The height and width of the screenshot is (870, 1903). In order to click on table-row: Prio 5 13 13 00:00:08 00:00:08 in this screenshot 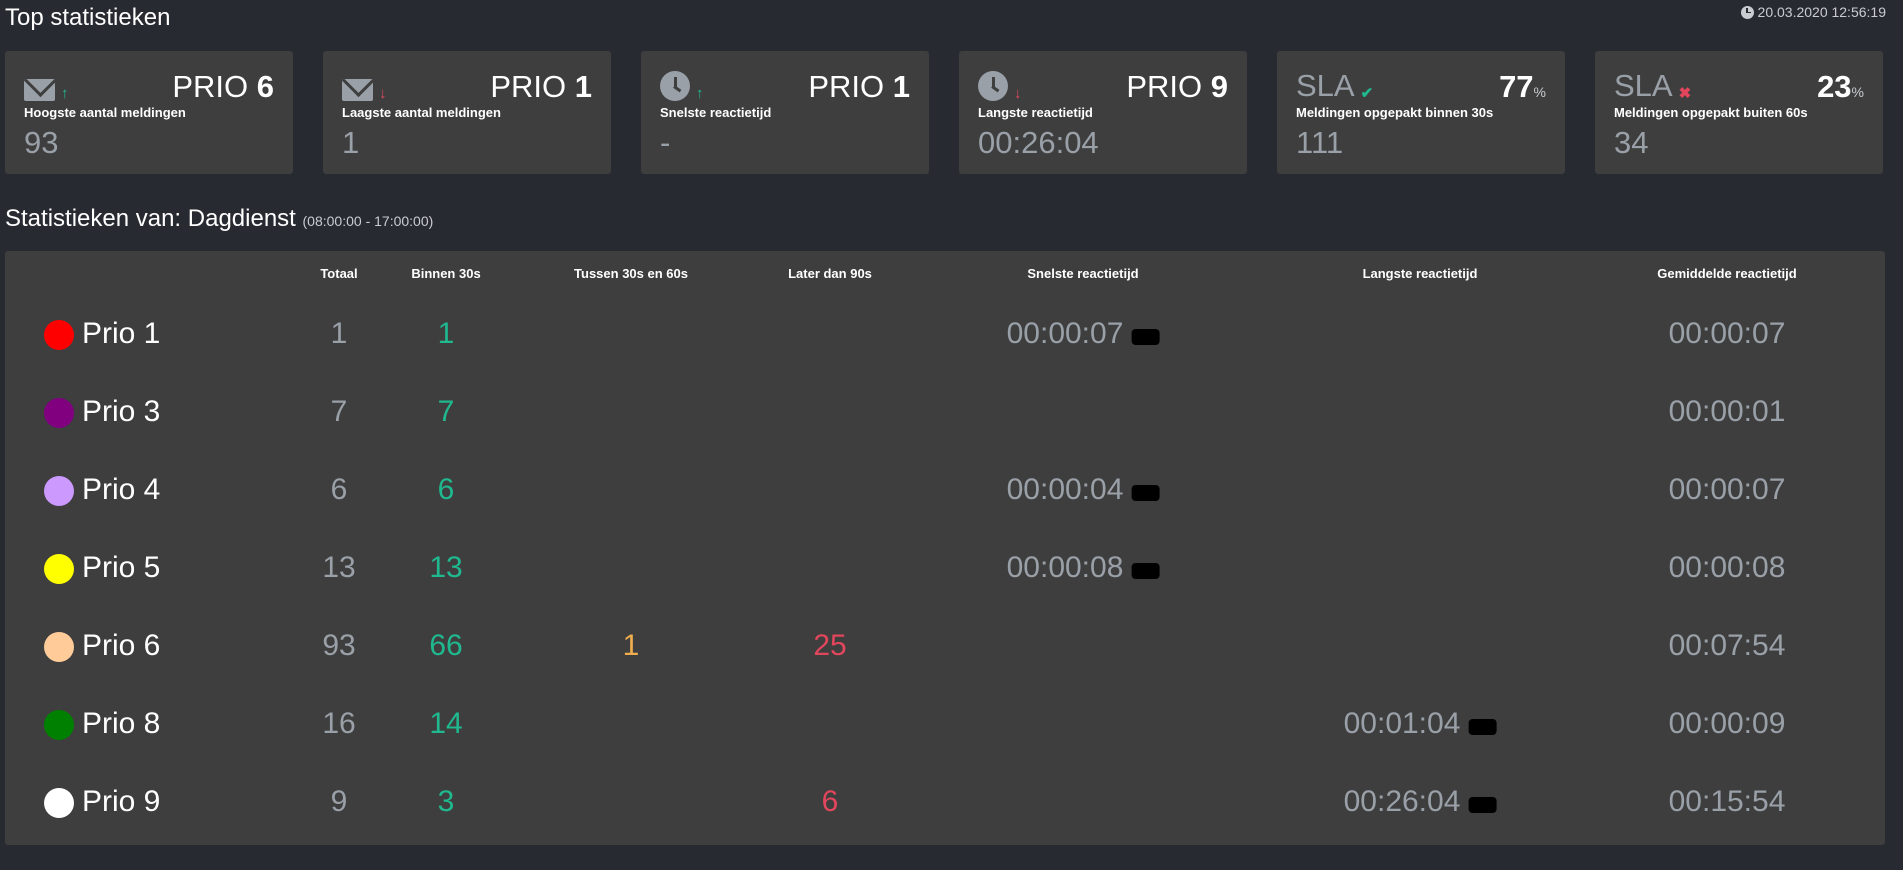, I will do `click(945, 568)`.